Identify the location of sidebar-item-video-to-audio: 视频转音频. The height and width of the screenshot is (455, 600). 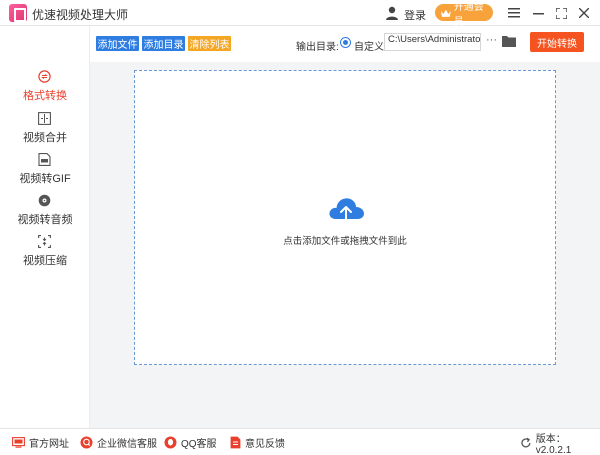
(45, 214).